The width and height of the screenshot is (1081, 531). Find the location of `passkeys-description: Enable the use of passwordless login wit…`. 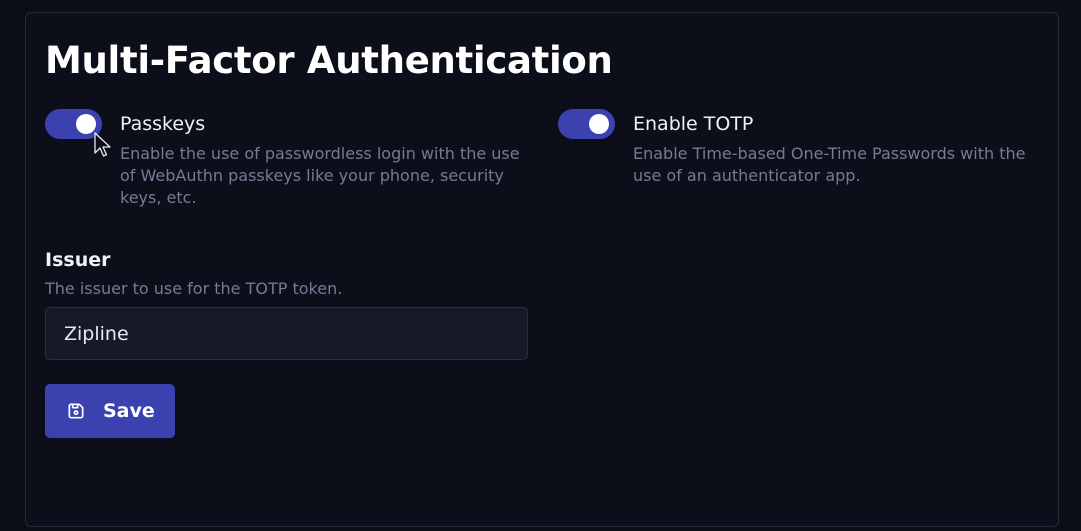

passkeys-description: Enable the use of passwordless login wit… is located at coordinates (320, 175).